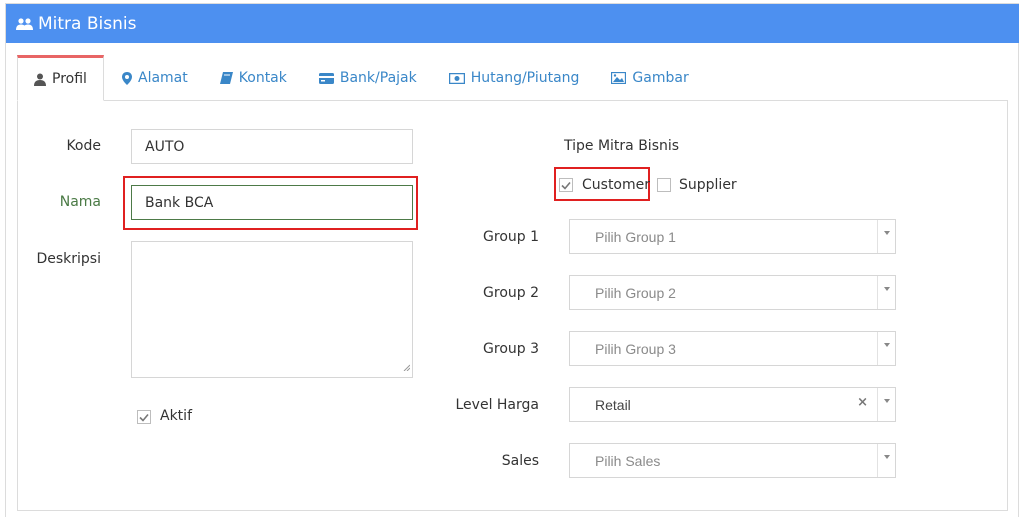 This screenshot has height=517, width=1024. What do you see at coordinates (628, 460) in the screenshot?
I see `sales-placeholder: Pilih Sales` at bounding box center [628, 460].